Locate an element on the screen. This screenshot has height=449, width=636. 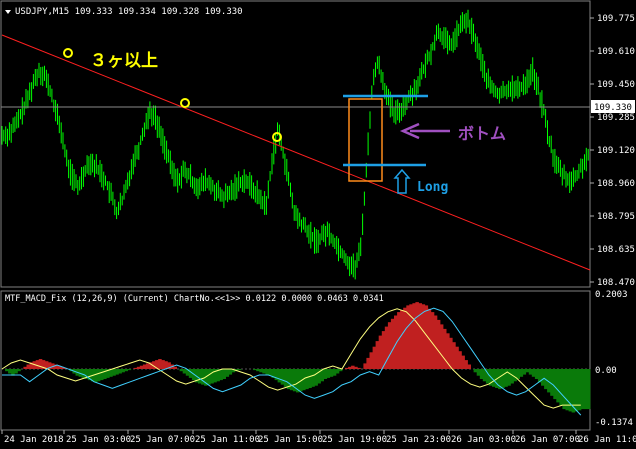
time-tick-label: 25 Jan 15:00 is located at coordinates (290, 440).